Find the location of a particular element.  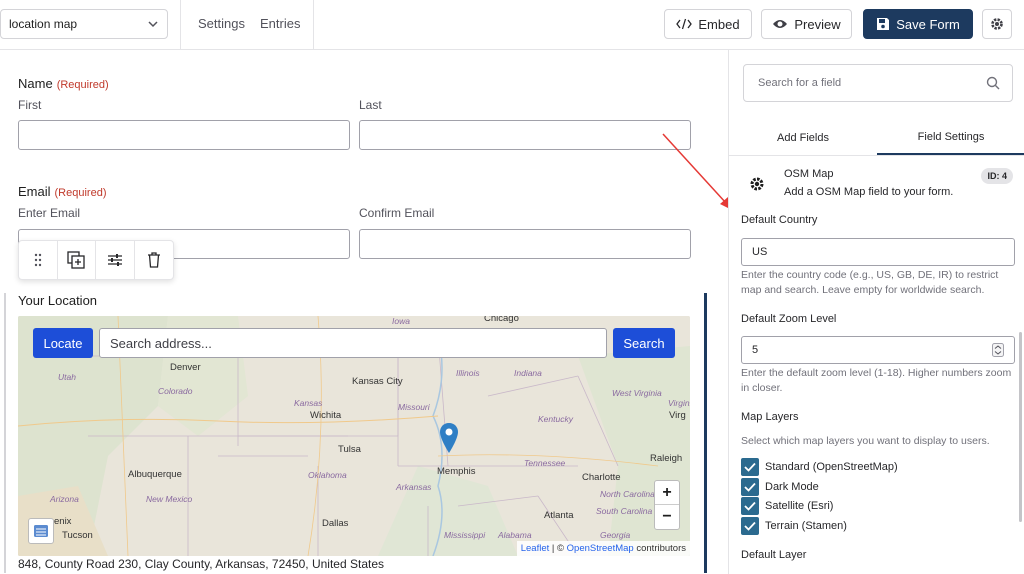

field-type-desc: Add a OSM Map field to your form. is located at coordinates (869, 192).